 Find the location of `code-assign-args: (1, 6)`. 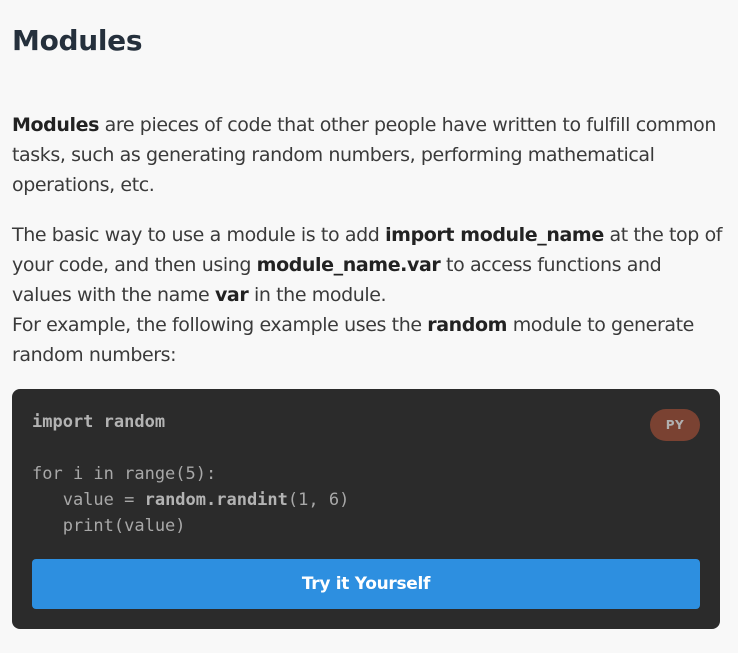

code-assign-args: (1, 6) is located at coordinates (318, 500).